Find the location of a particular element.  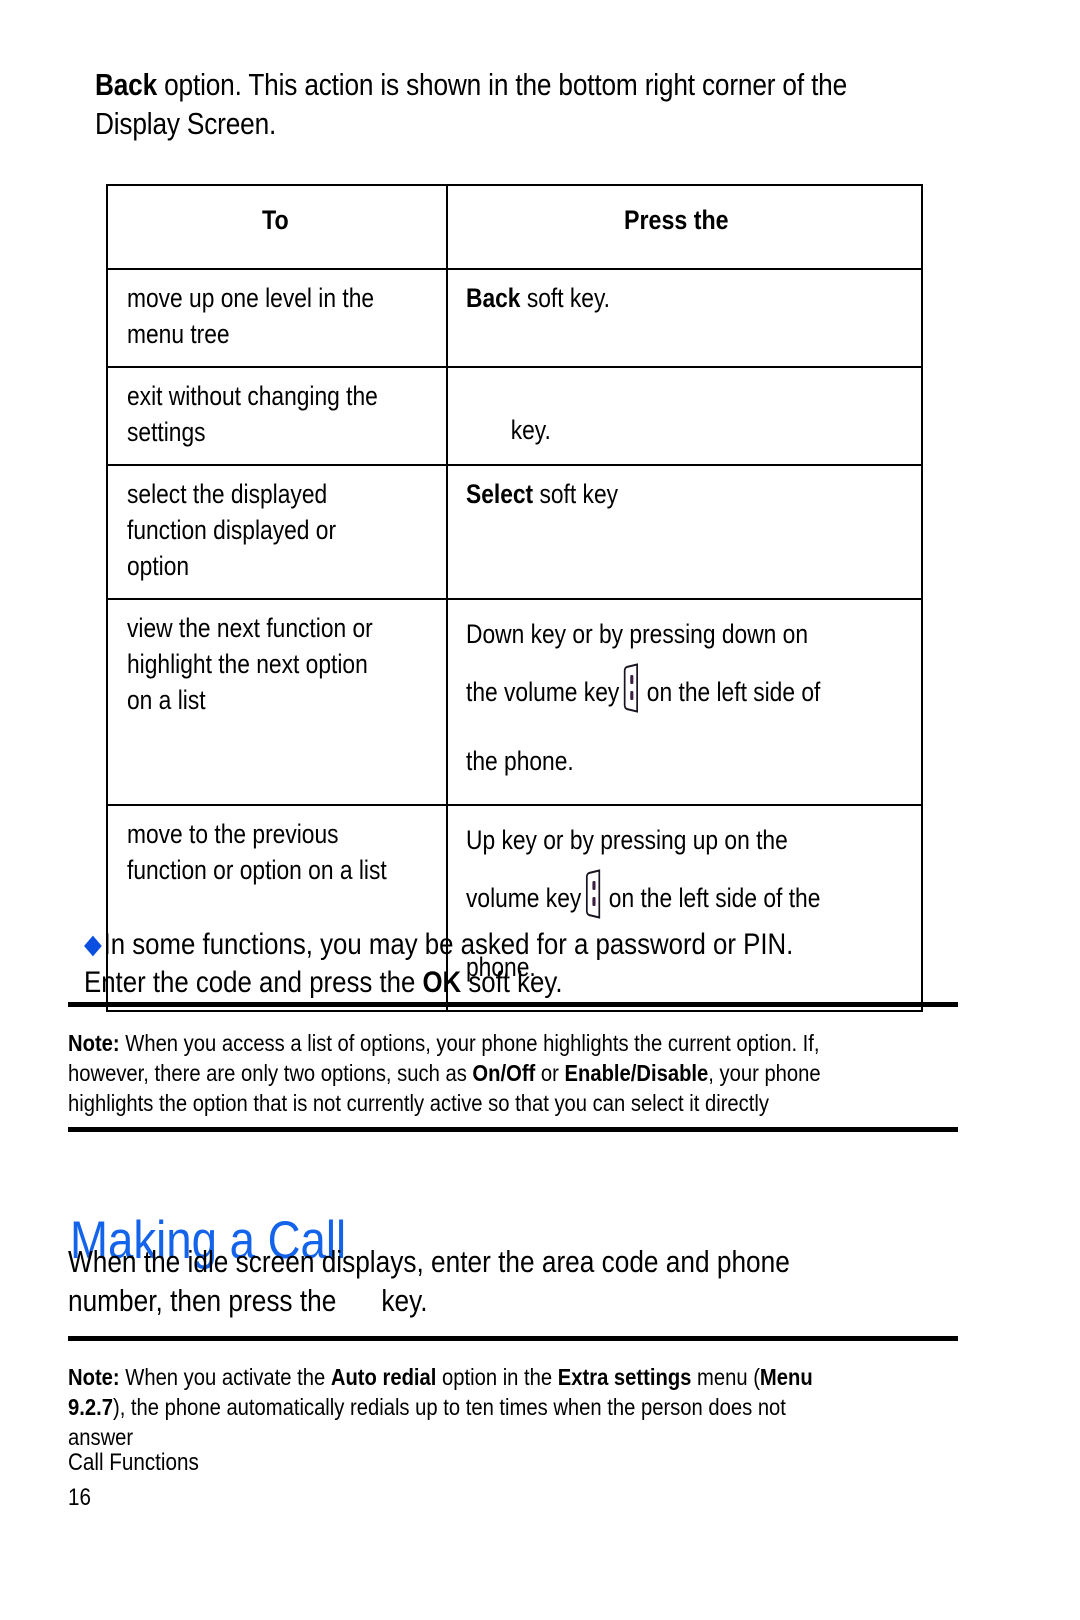

row1-press-rest: soft key. is located at coordinates (565, 298).